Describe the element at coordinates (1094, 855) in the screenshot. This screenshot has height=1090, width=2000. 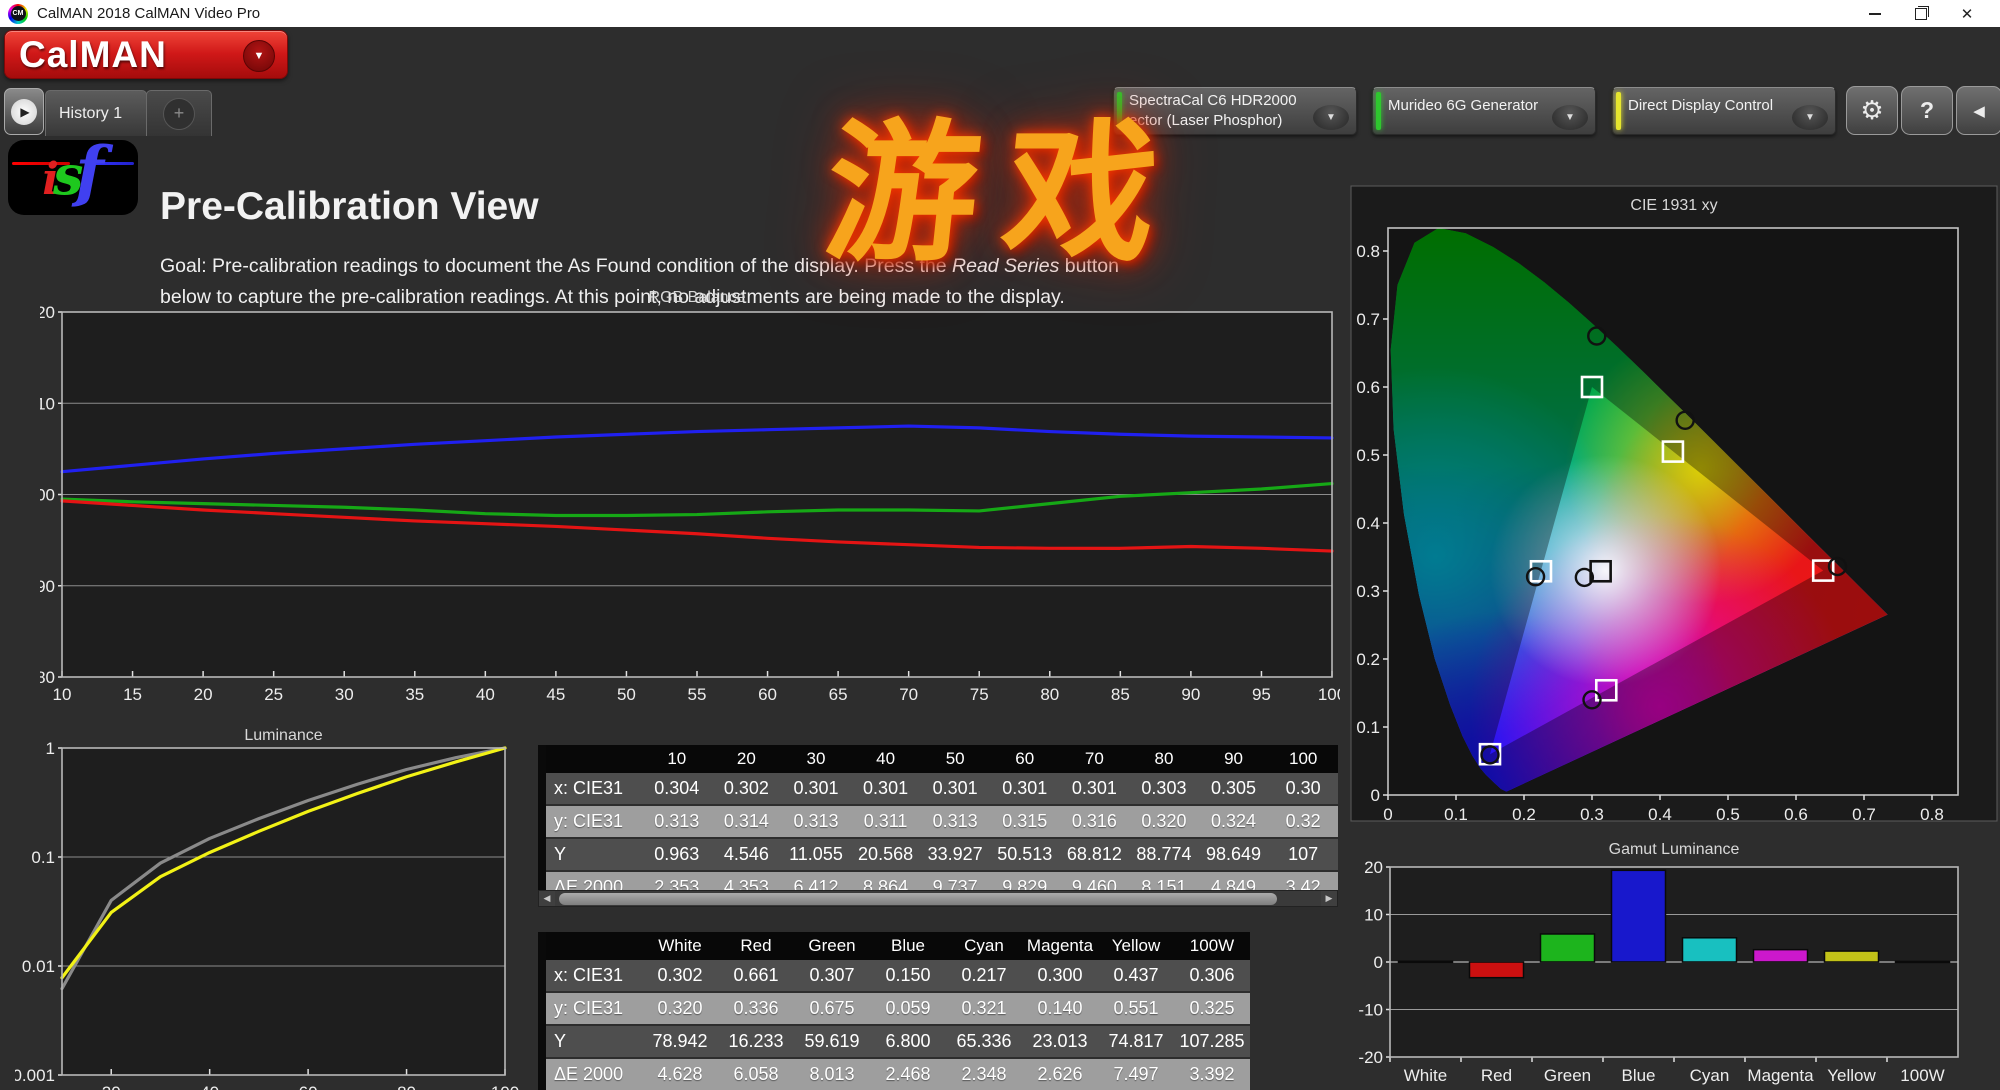
I see `table-cell: 68.812` at that location.